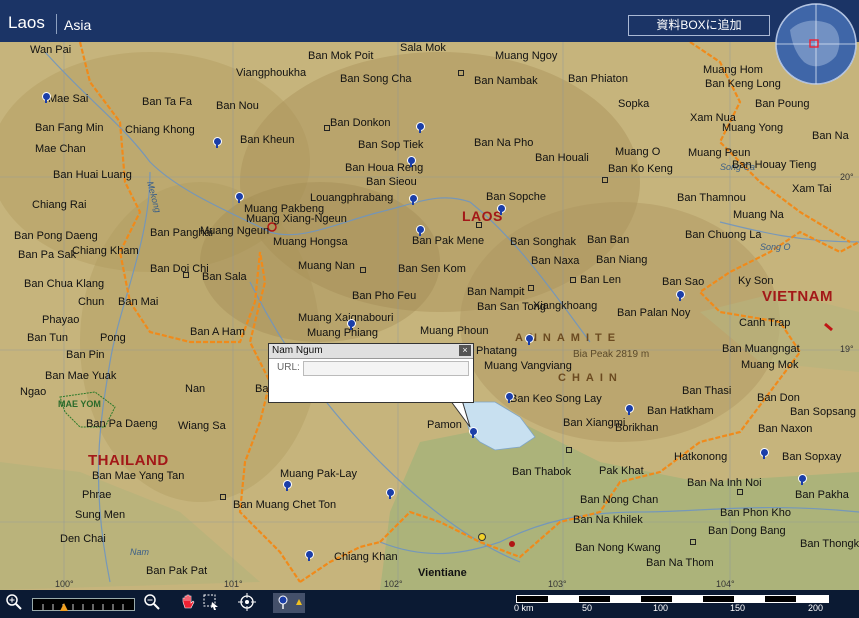  I want to click on place-label: Ban Kheun, so click(267, 140).